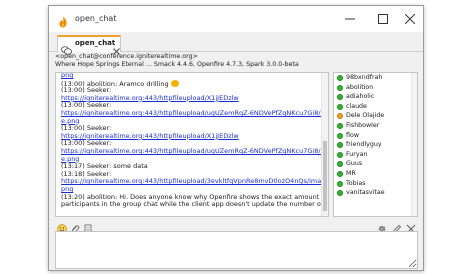 This screenshot has height=274, width=474. What do you see at coordinates (351, 173) in the screenshot?
I see `occupant-name: MR` at bounding box center [351, 173].